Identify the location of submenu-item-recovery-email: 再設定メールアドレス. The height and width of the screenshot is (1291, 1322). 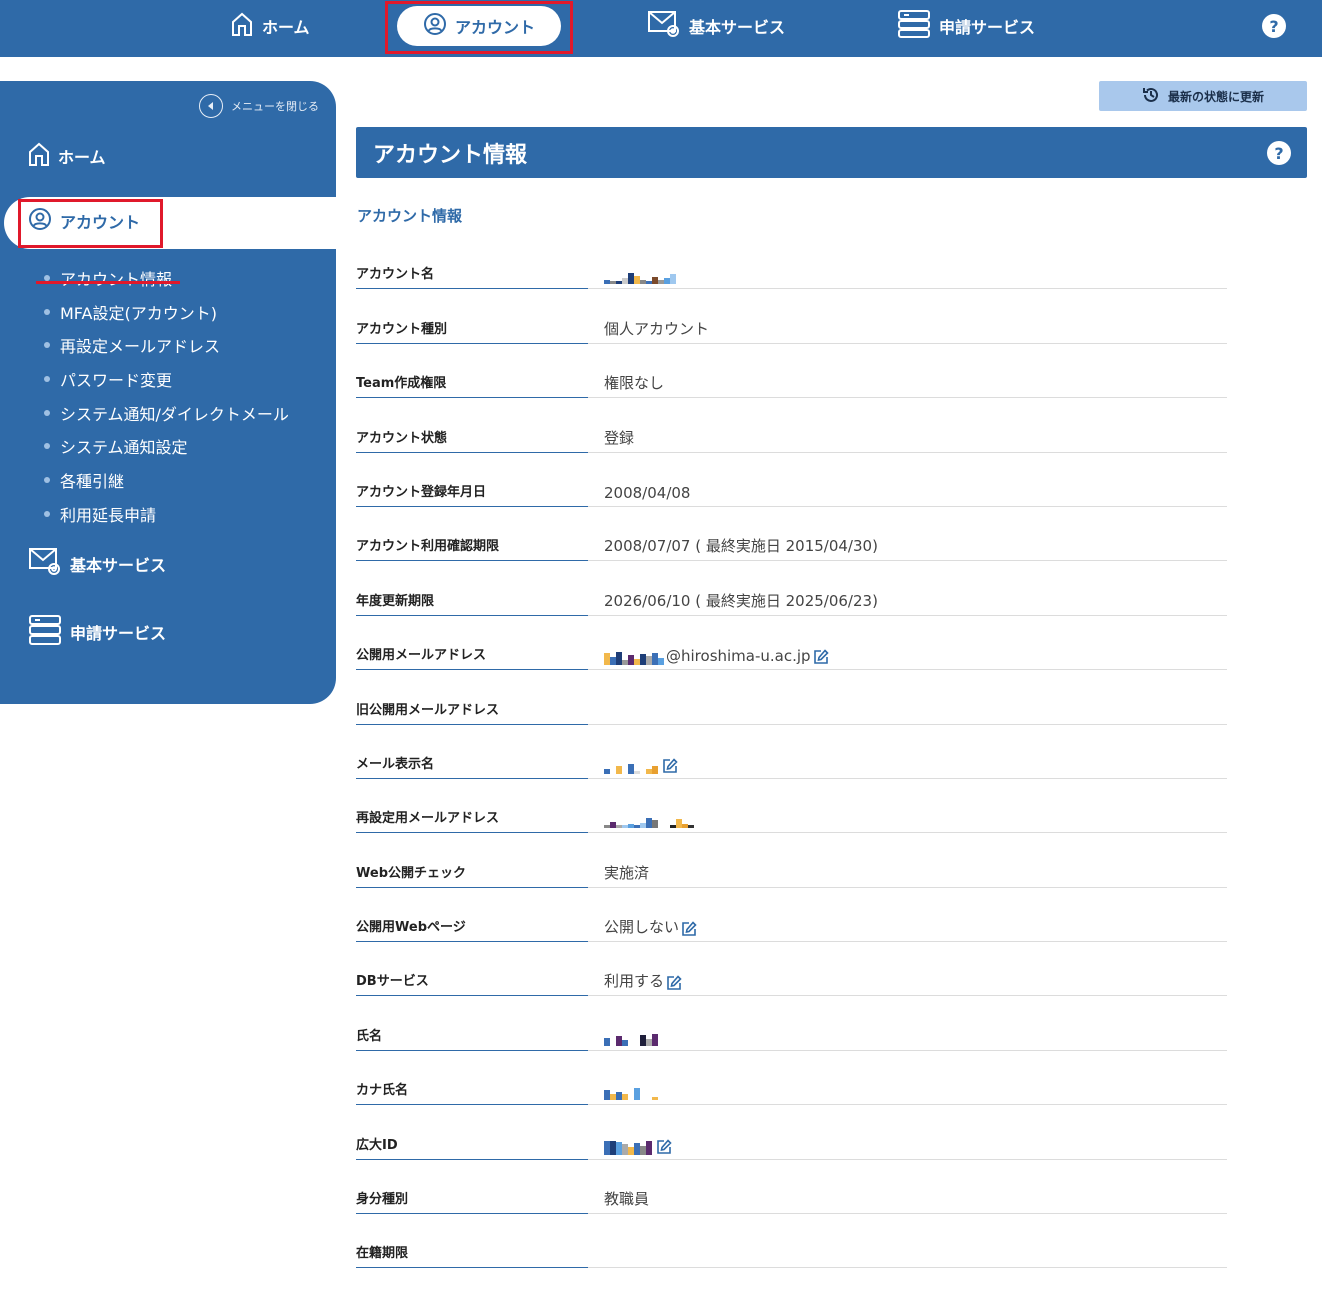
(166, 345).